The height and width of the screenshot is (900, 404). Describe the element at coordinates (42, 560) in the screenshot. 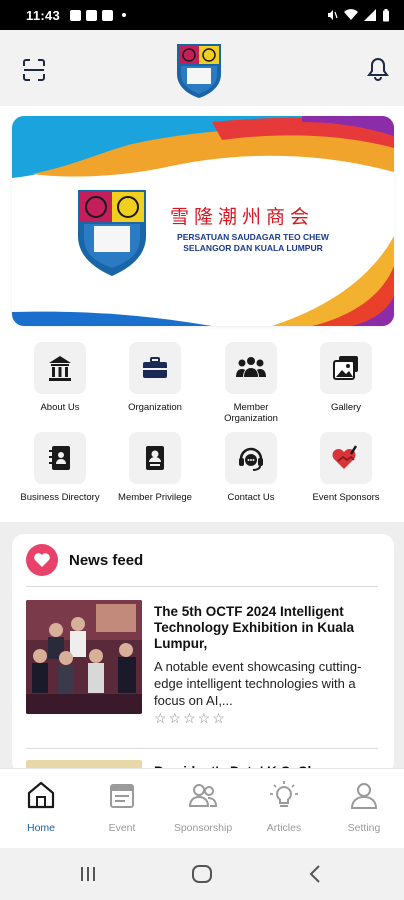

I see `heart-icon` at that location.